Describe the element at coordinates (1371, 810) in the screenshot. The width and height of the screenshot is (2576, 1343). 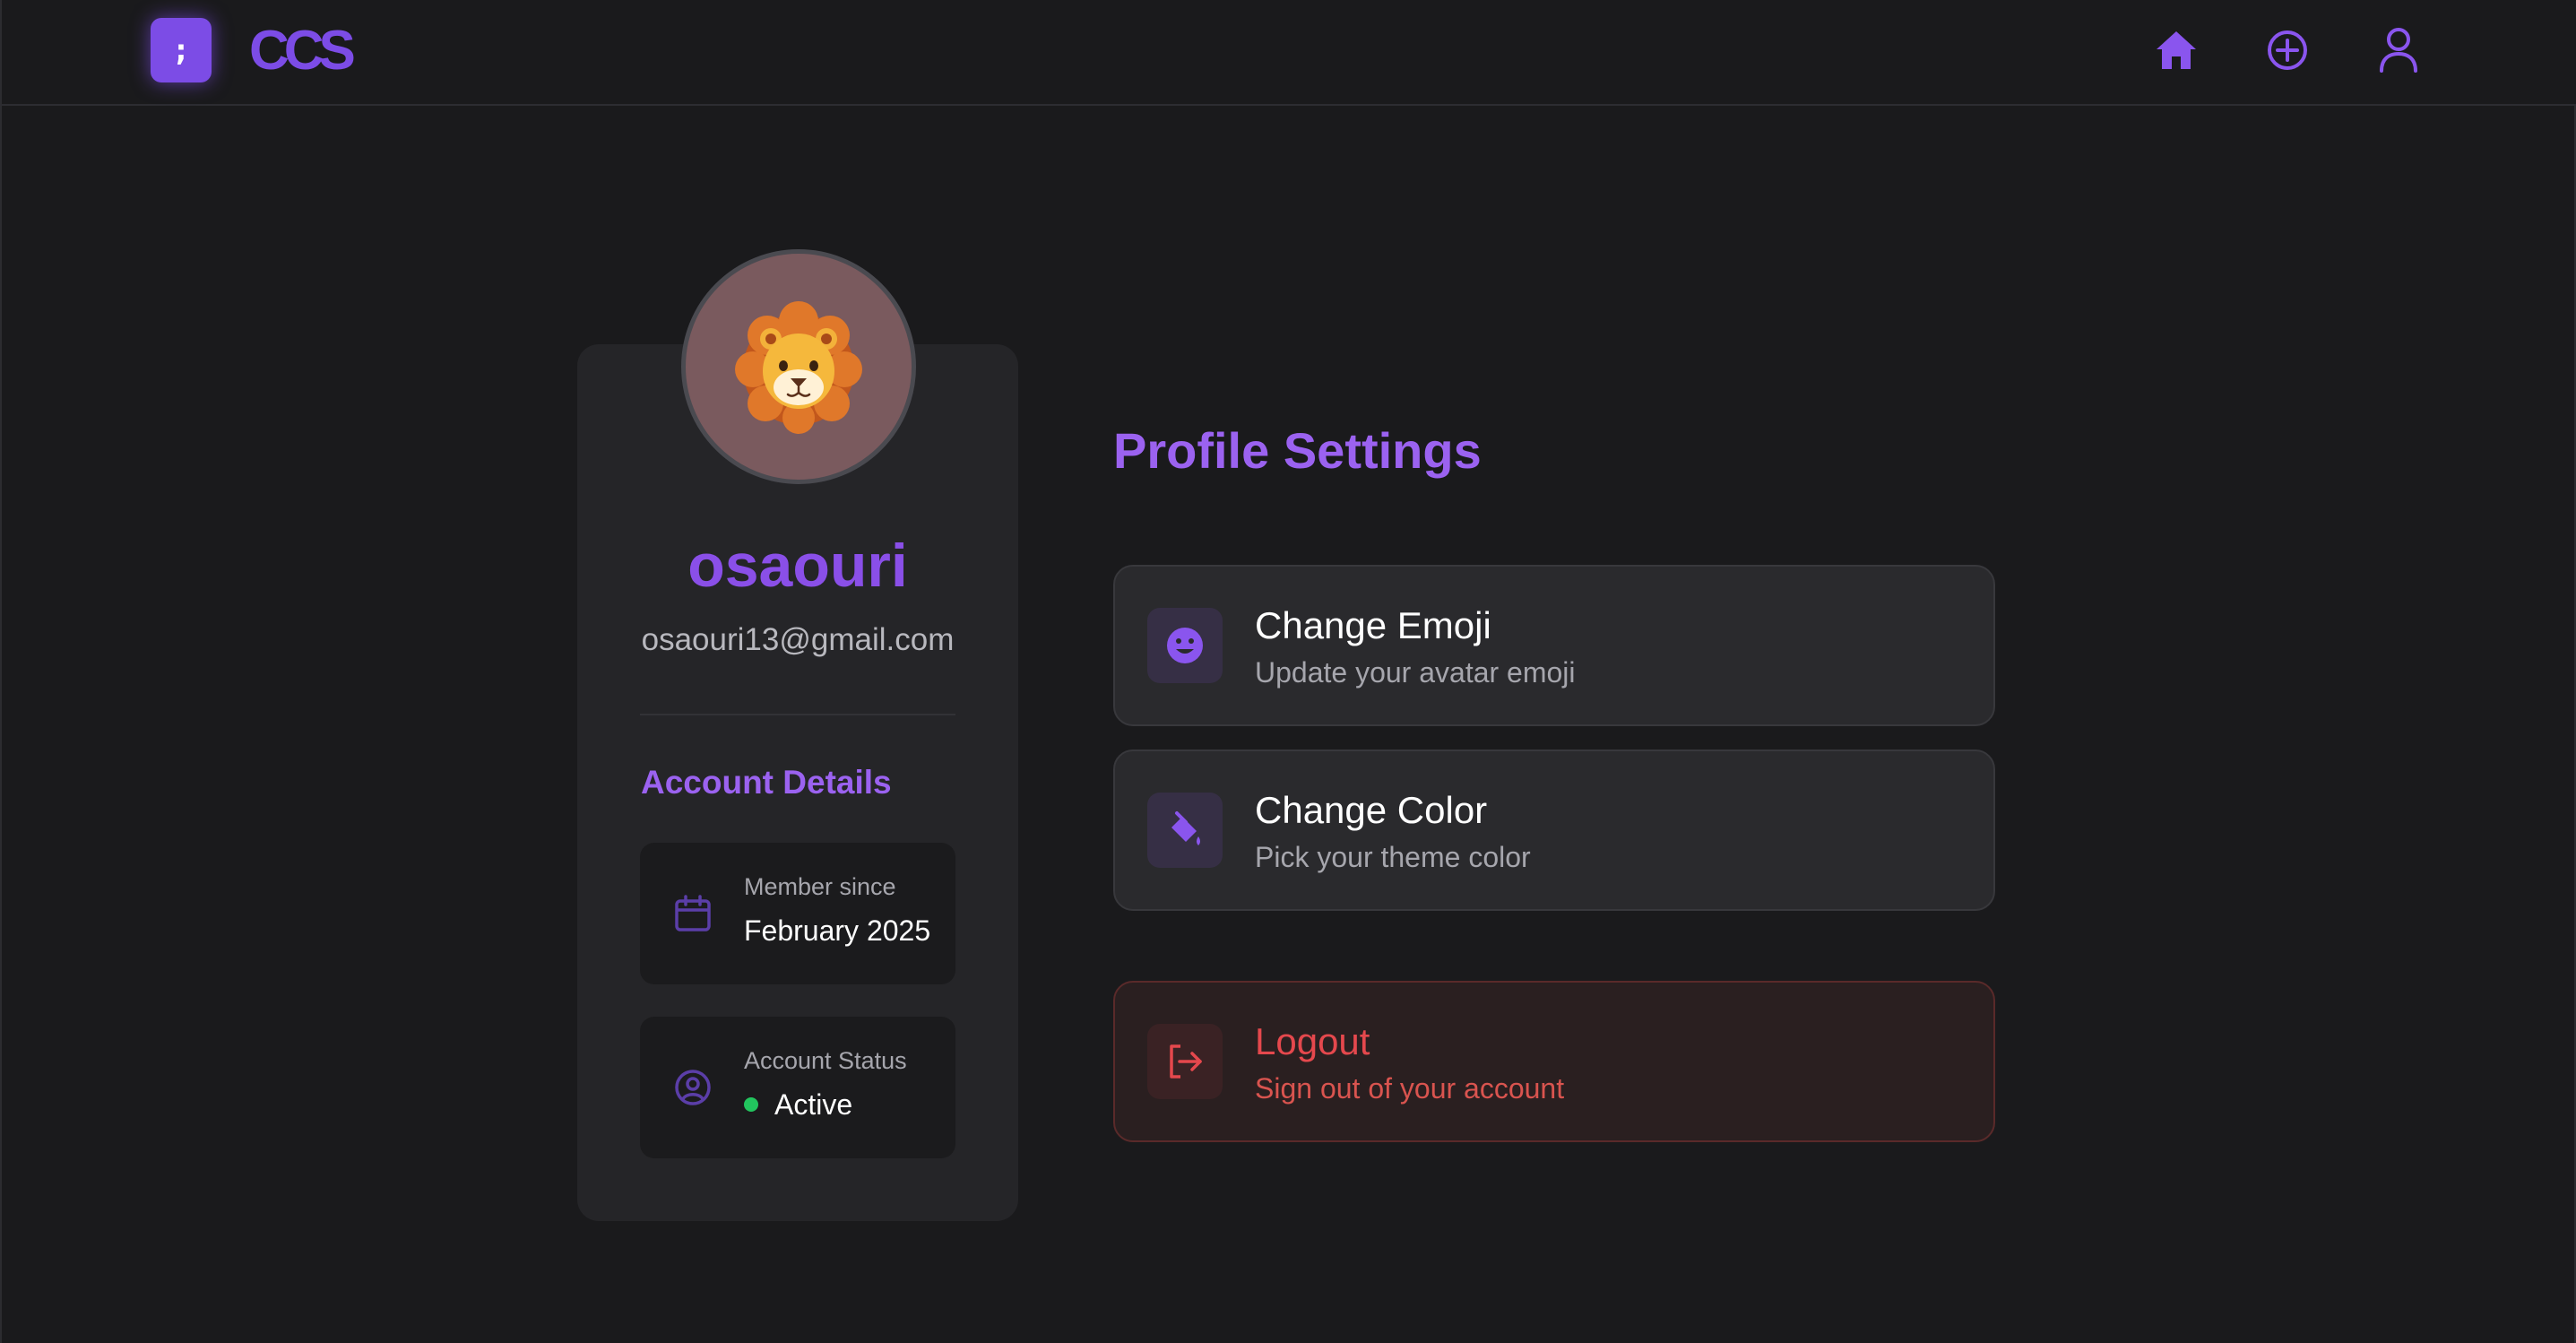
I see `change-color-title: Change Color` at that location.